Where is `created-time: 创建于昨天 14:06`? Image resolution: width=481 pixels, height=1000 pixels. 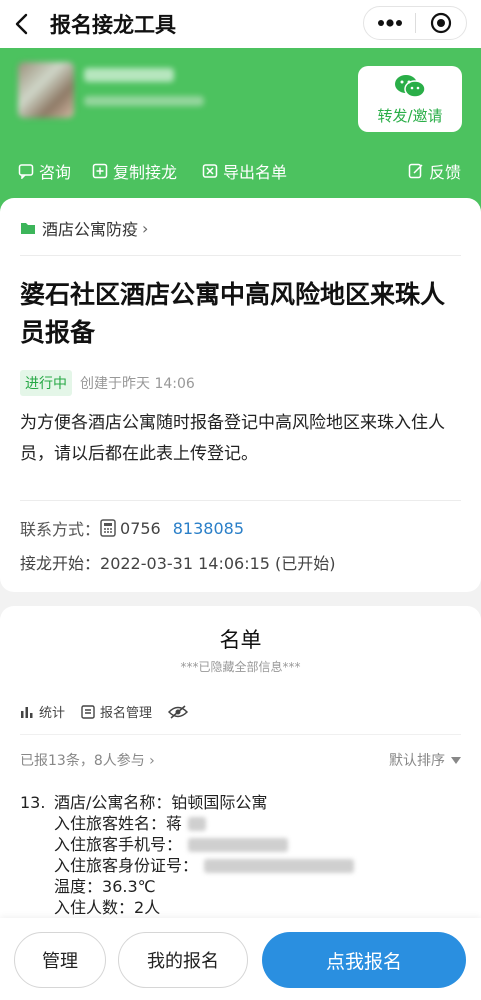 created-time: 创建于昨天 14:06 is located at coordinates (137, 384).